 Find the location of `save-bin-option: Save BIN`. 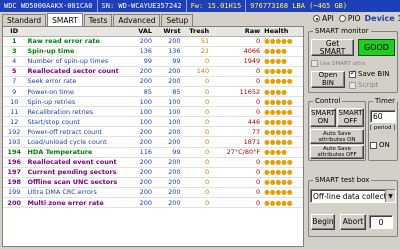

save-bin-option: Save BIN is located at coordinates (369, 73).